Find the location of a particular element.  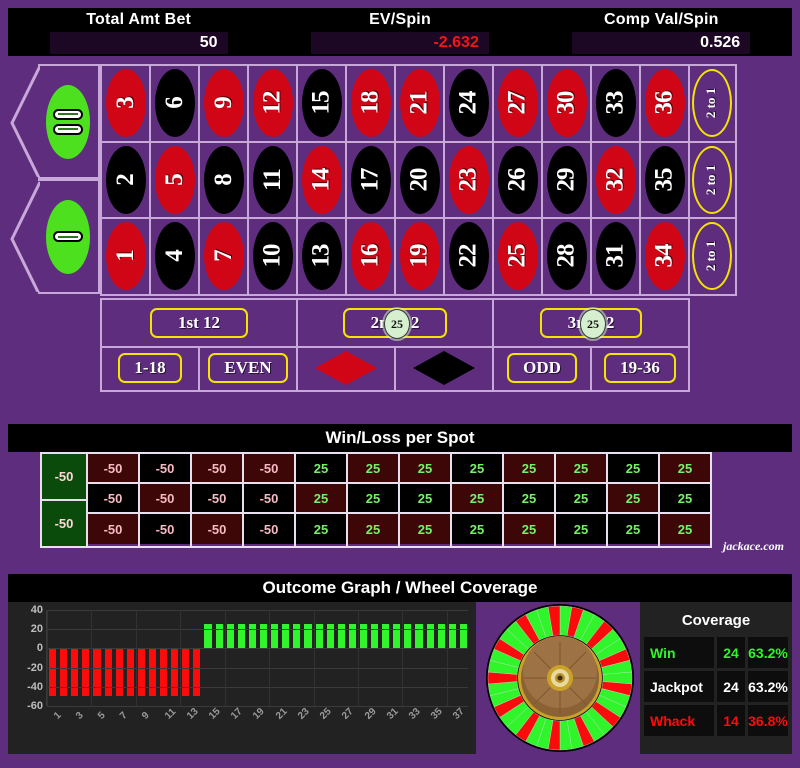

bet-cell-36: 36 is located at coordinates (665, 104).